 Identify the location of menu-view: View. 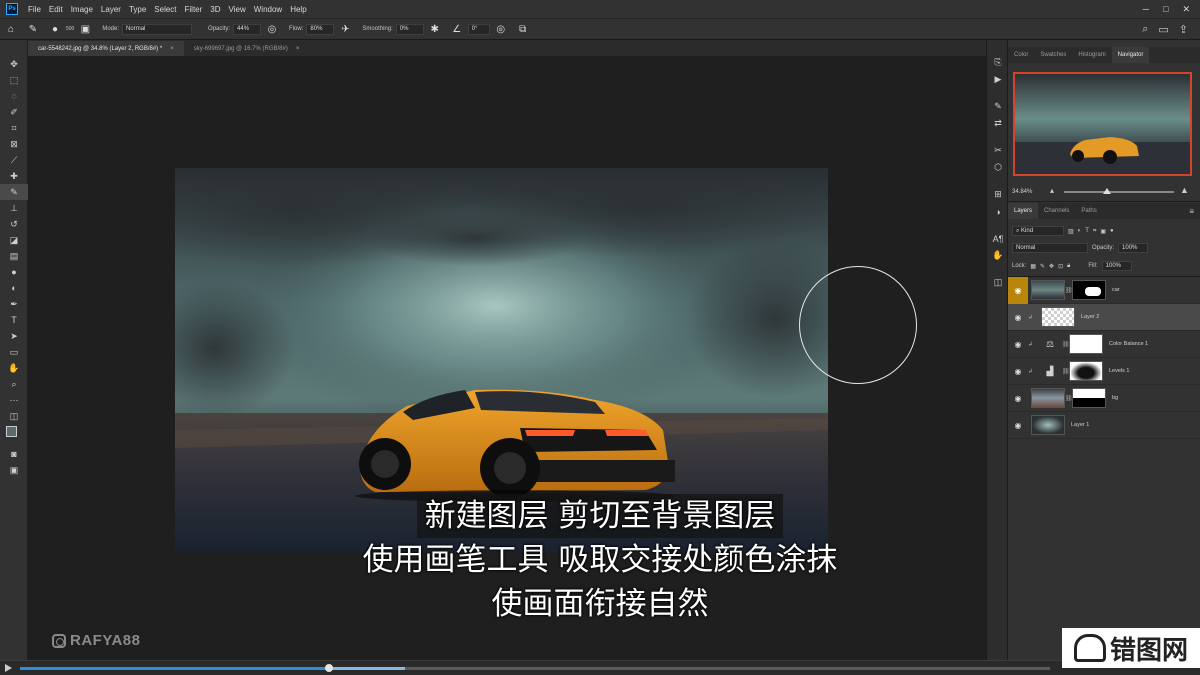
(237, 9).